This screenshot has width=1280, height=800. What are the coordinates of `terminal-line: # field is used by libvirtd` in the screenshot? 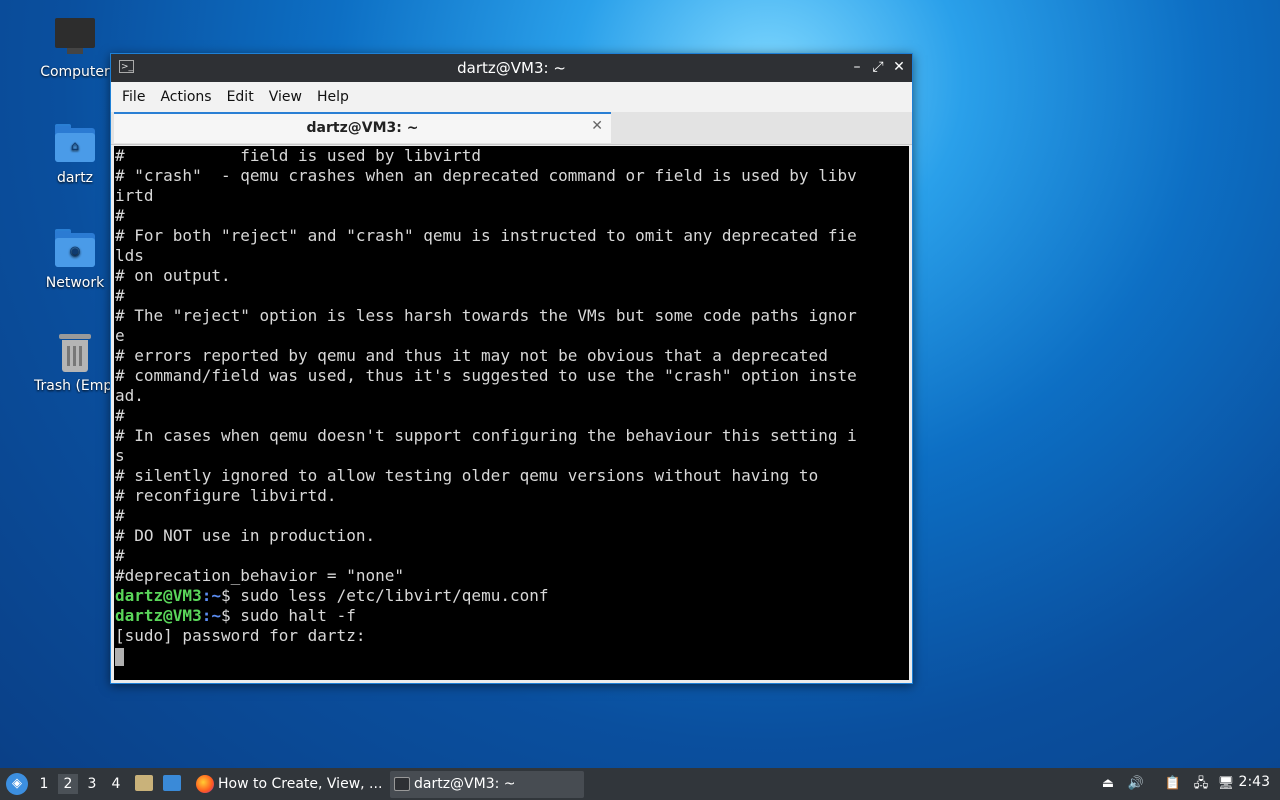 It's located at (298, 155).